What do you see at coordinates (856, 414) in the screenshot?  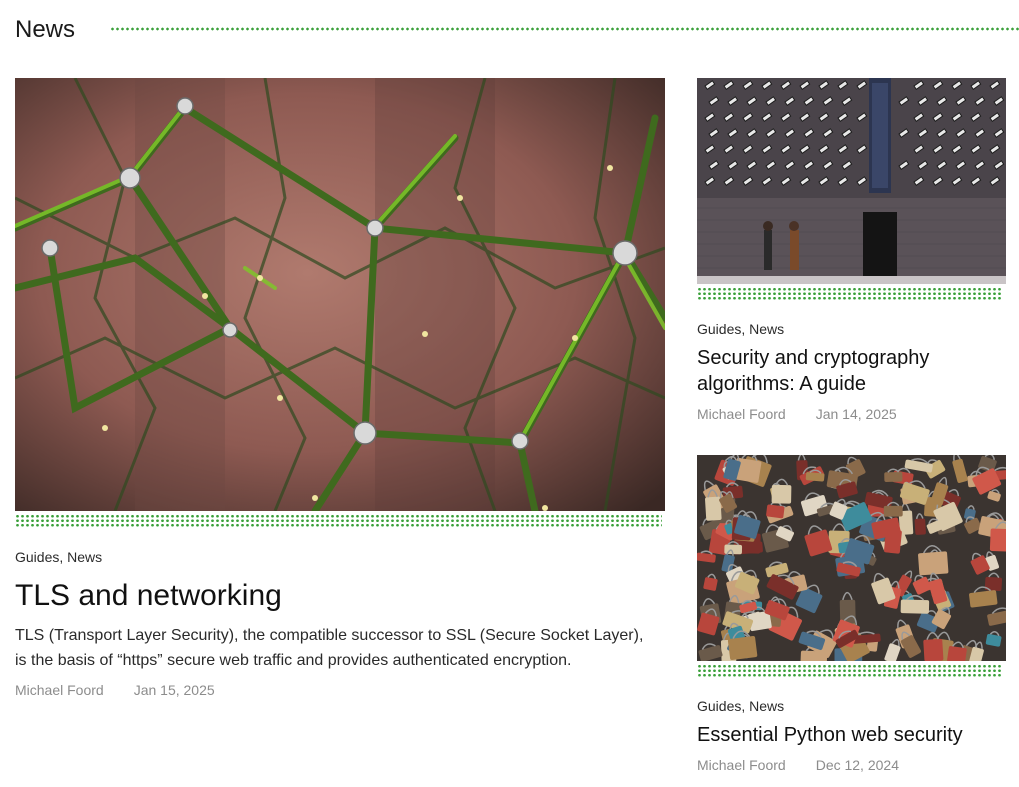 I see `post-date: Jan 14, 2025` at bounding box center [856, 414].